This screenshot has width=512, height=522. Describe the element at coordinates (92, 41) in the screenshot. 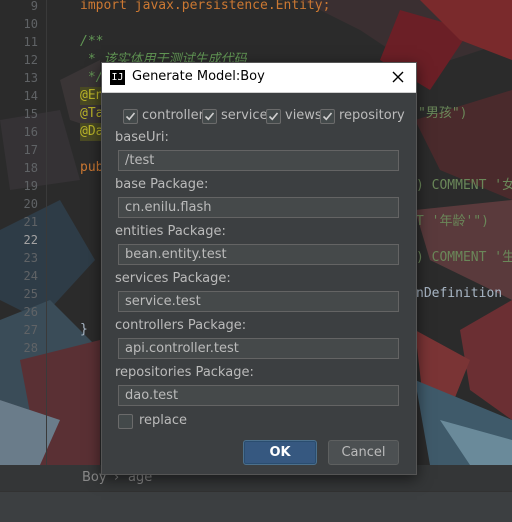

I see `code-line-comment: /**` at that location.